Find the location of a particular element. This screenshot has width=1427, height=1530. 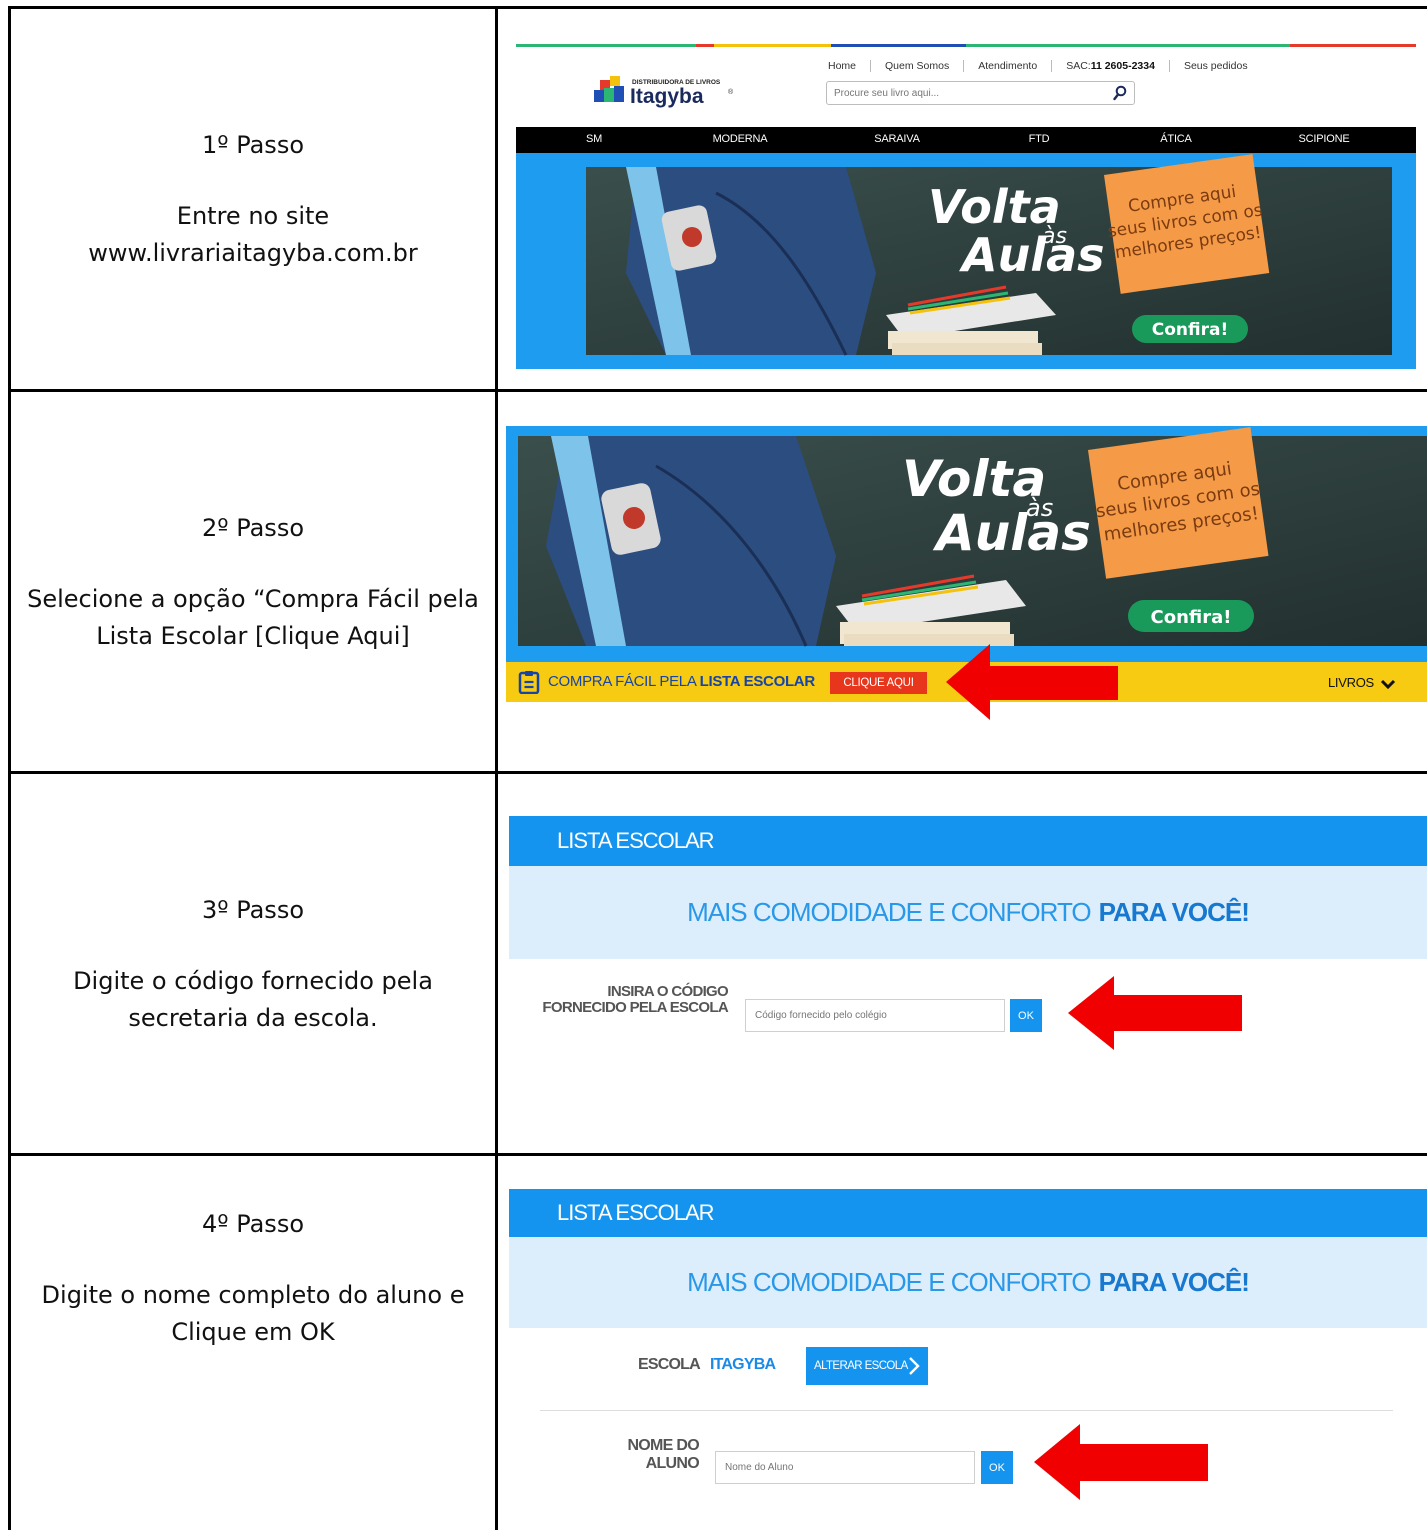

alterar-escola-button: ALTERAR ESCOLA is located at coordinates (867, 1366).